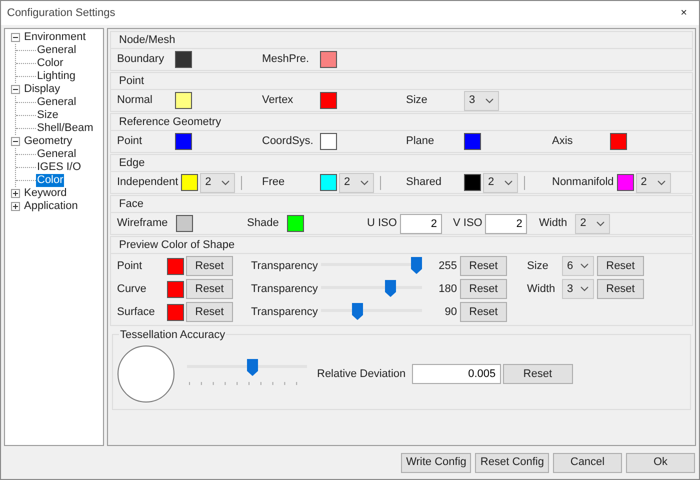 This screenshot has height=480, width=700. I want to click on tree-item: Size, so click(48, 115).